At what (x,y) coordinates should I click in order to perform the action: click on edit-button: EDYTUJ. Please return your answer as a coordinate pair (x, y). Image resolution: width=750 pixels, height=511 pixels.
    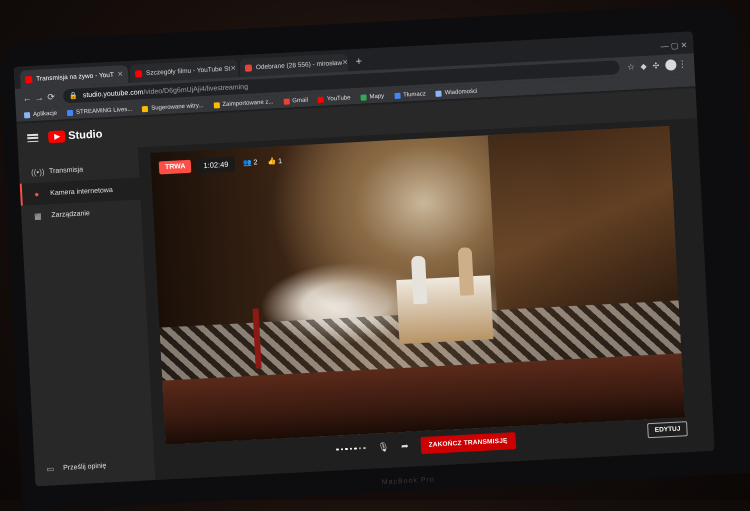
    Looking at the image, I should click on (667, 430).